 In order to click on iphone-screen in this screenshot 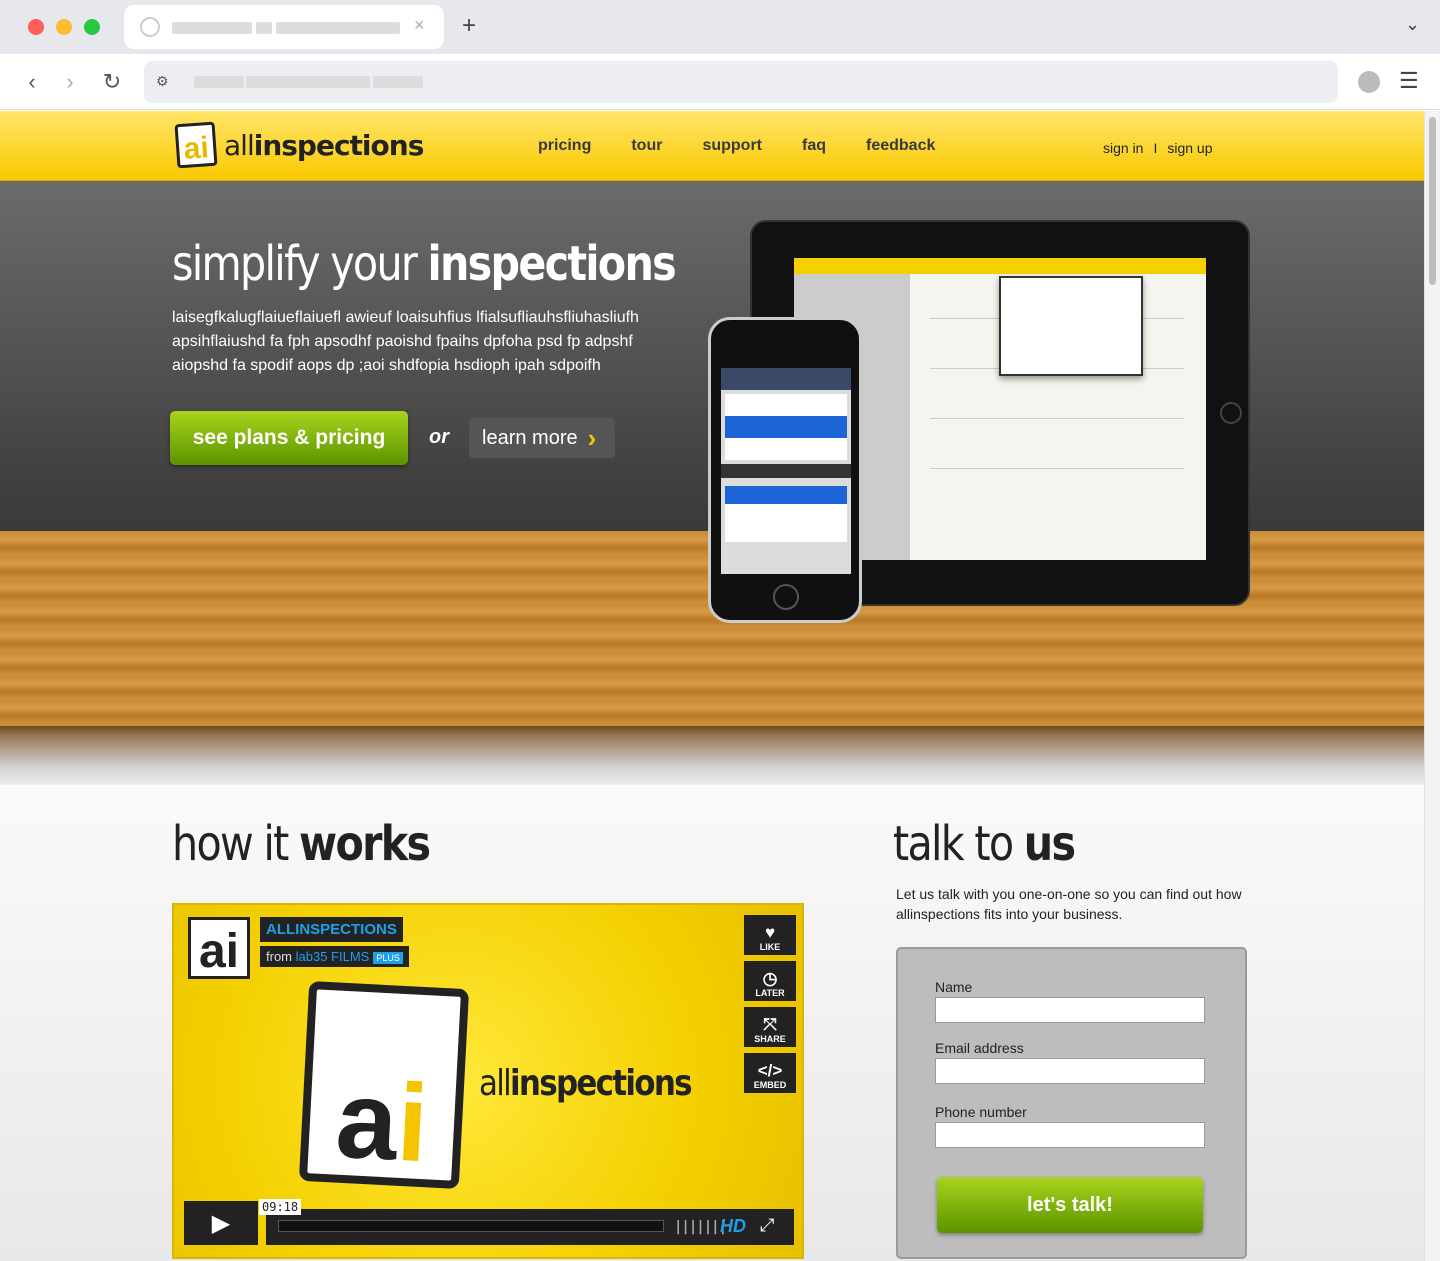, I will do `click(786, 471)`.